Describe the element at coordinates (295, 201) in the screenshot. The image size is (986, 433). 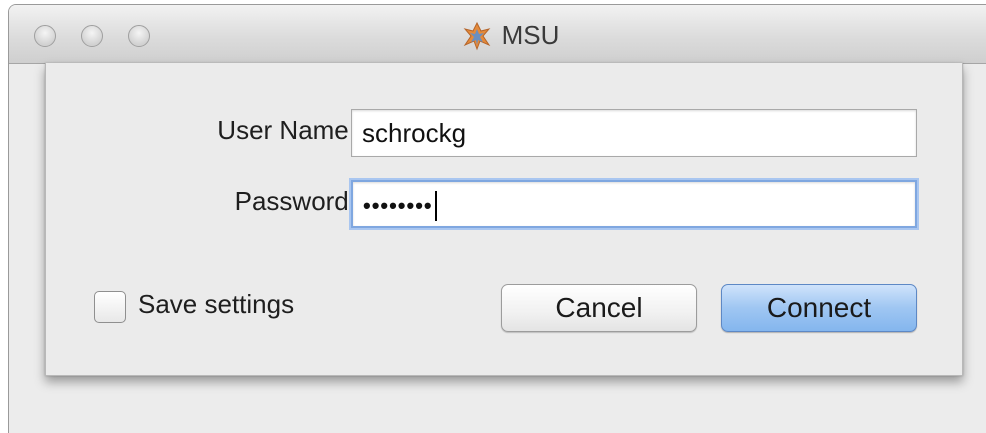
I see `password-label: Password:` at that location.